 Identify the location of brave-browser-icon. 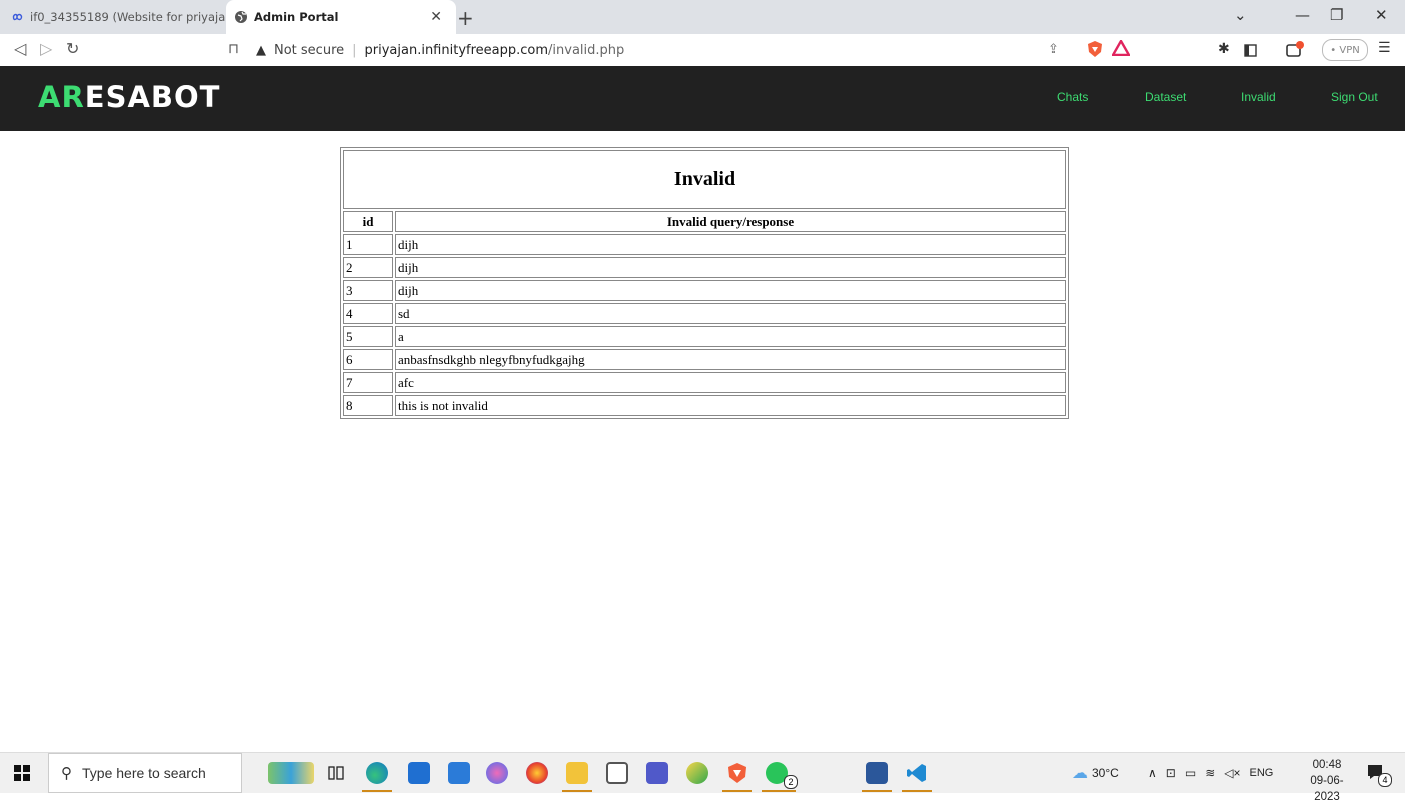
(737, 773).